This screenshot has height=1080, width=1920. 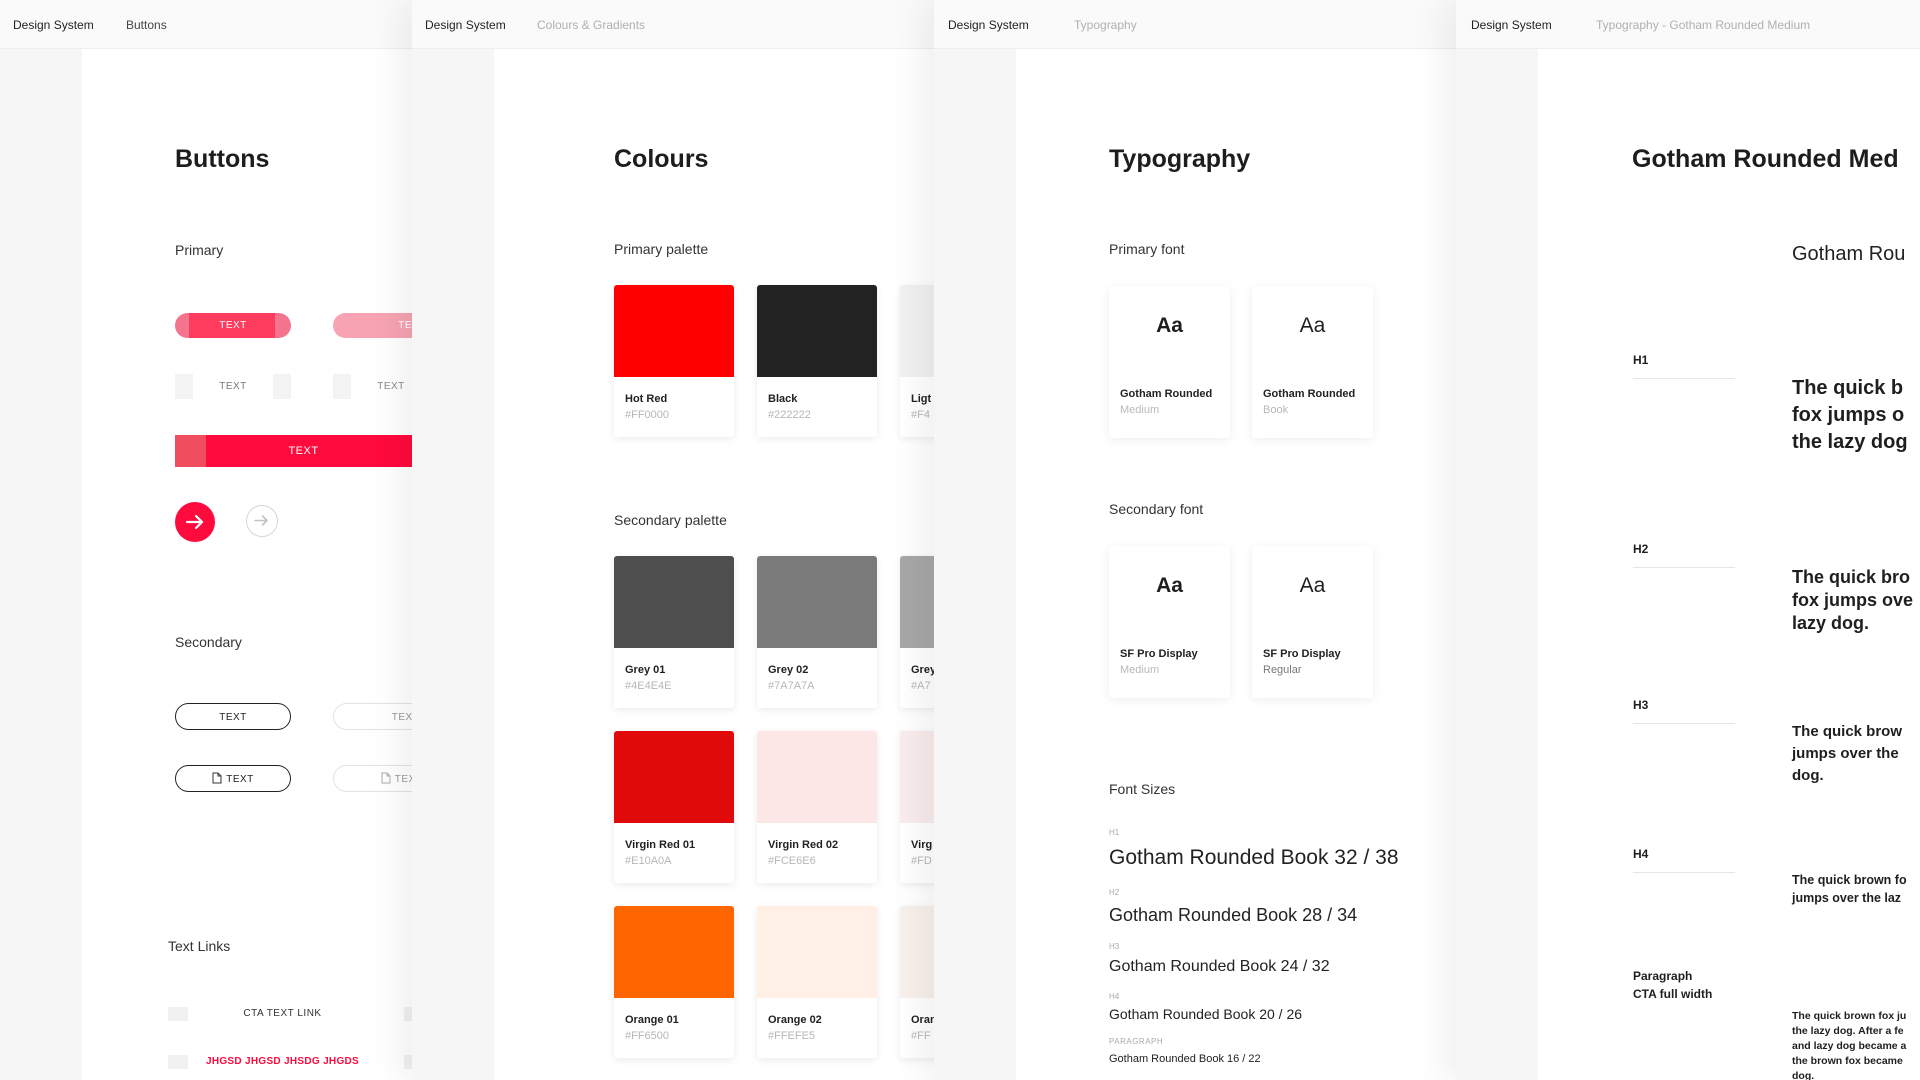 What do you see at coordinates (233, 325) in the screenshot?
I see `primary-pill-button: TEXT` at bounding box center [233, 325].